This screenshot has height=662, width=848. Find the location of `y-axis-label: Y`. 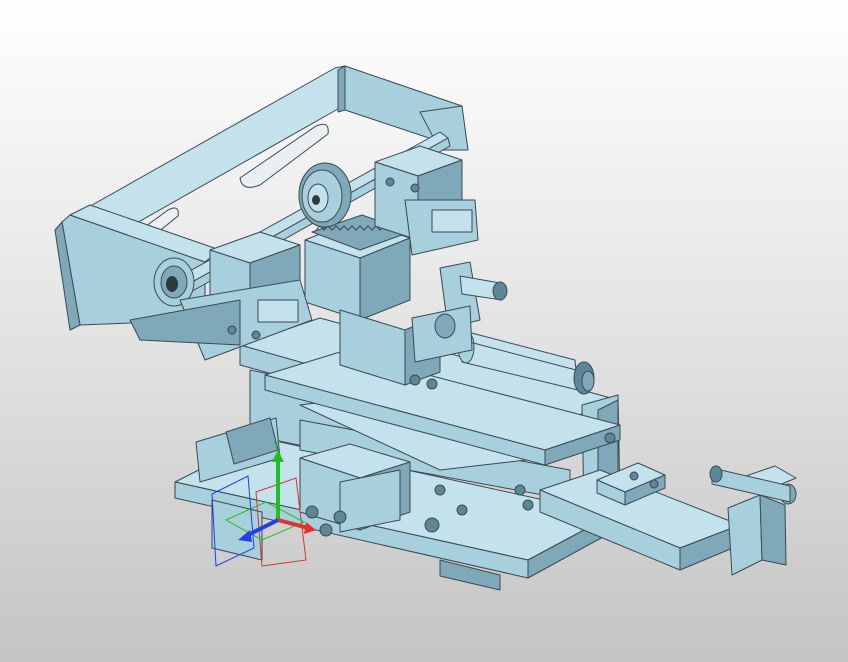

y-axis-label: Y is located at coordinates (276, 445).